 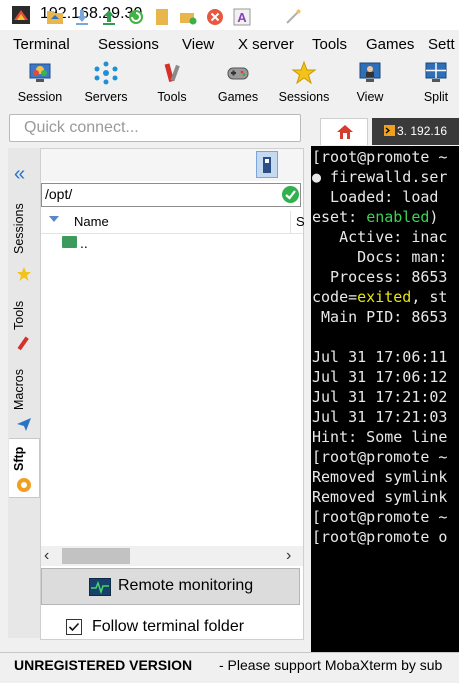 What do you see at coordinates (238, 84) in the screenshot?
I see `games-button: Games` at bounding box center [238, 84].